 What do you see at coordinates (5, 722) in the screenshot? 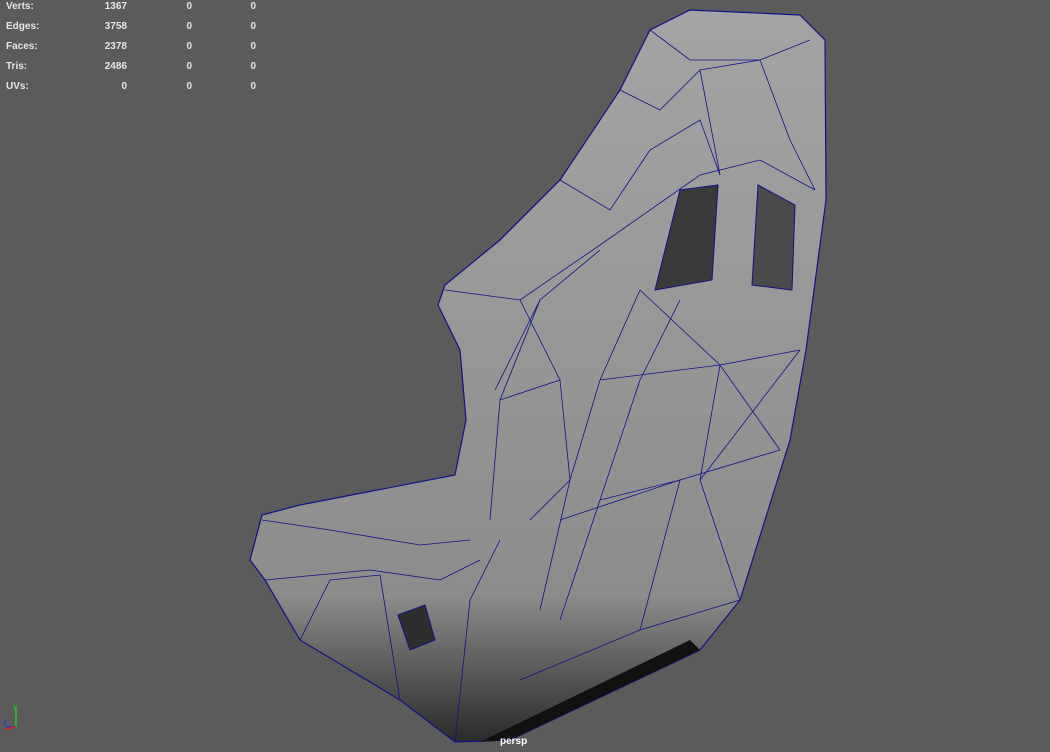
I see `axis-z-label: z` at bounding box center [5, 722].